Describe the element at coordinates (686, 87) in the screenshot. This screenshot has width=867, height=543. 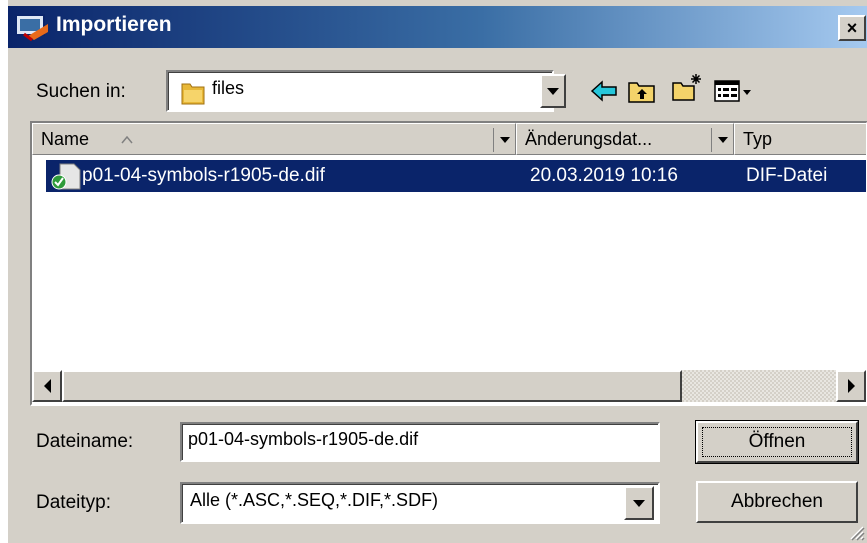
I see `new-folder-icon` at that location.